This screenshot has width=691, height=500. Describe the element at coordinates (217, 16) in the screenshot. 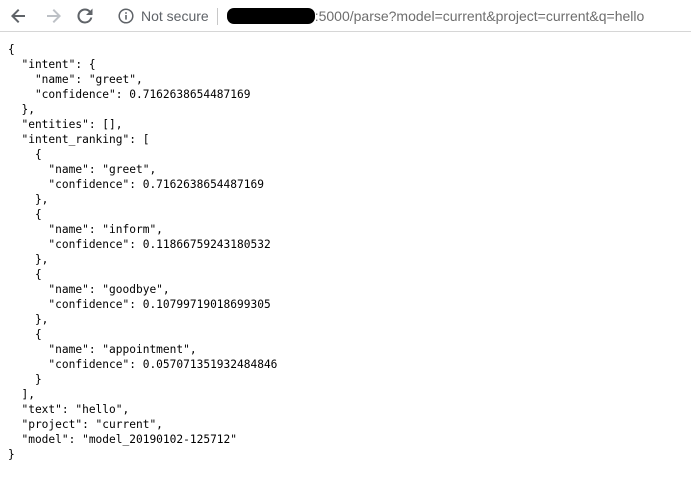

I see `address-separator` at that location.